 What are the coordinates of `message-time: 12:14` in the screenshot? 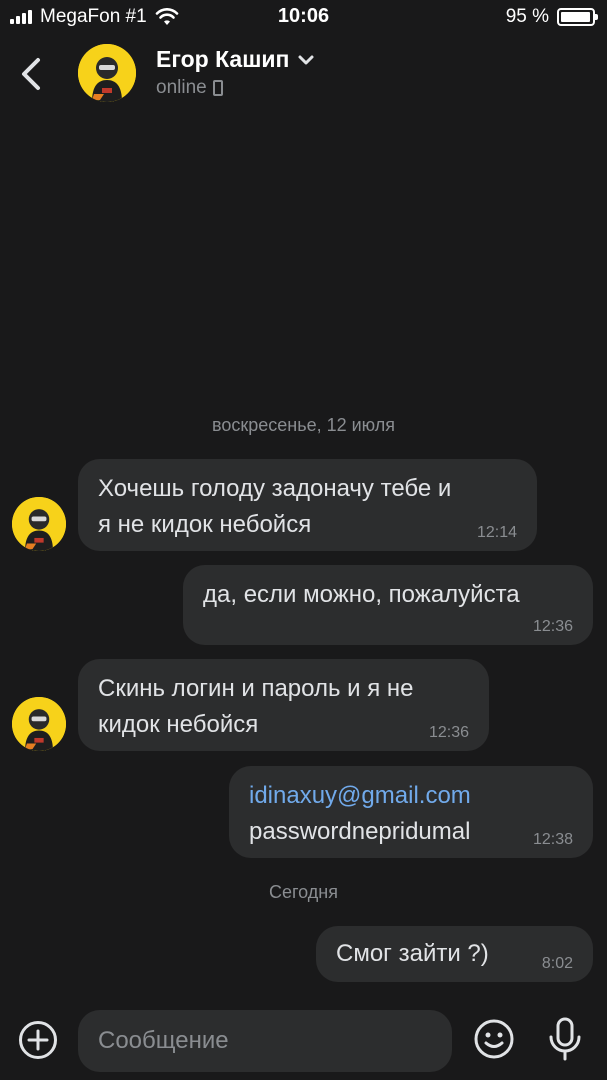 It's located at (496, 532).